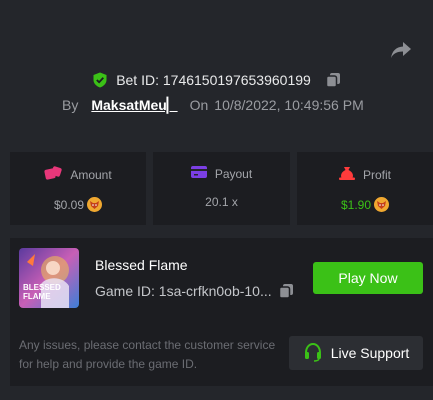  What do you see at coordinates (91, 174) in the screenshot?
I see `stat-amount-label: Amount` at bounding box center [91, 174].